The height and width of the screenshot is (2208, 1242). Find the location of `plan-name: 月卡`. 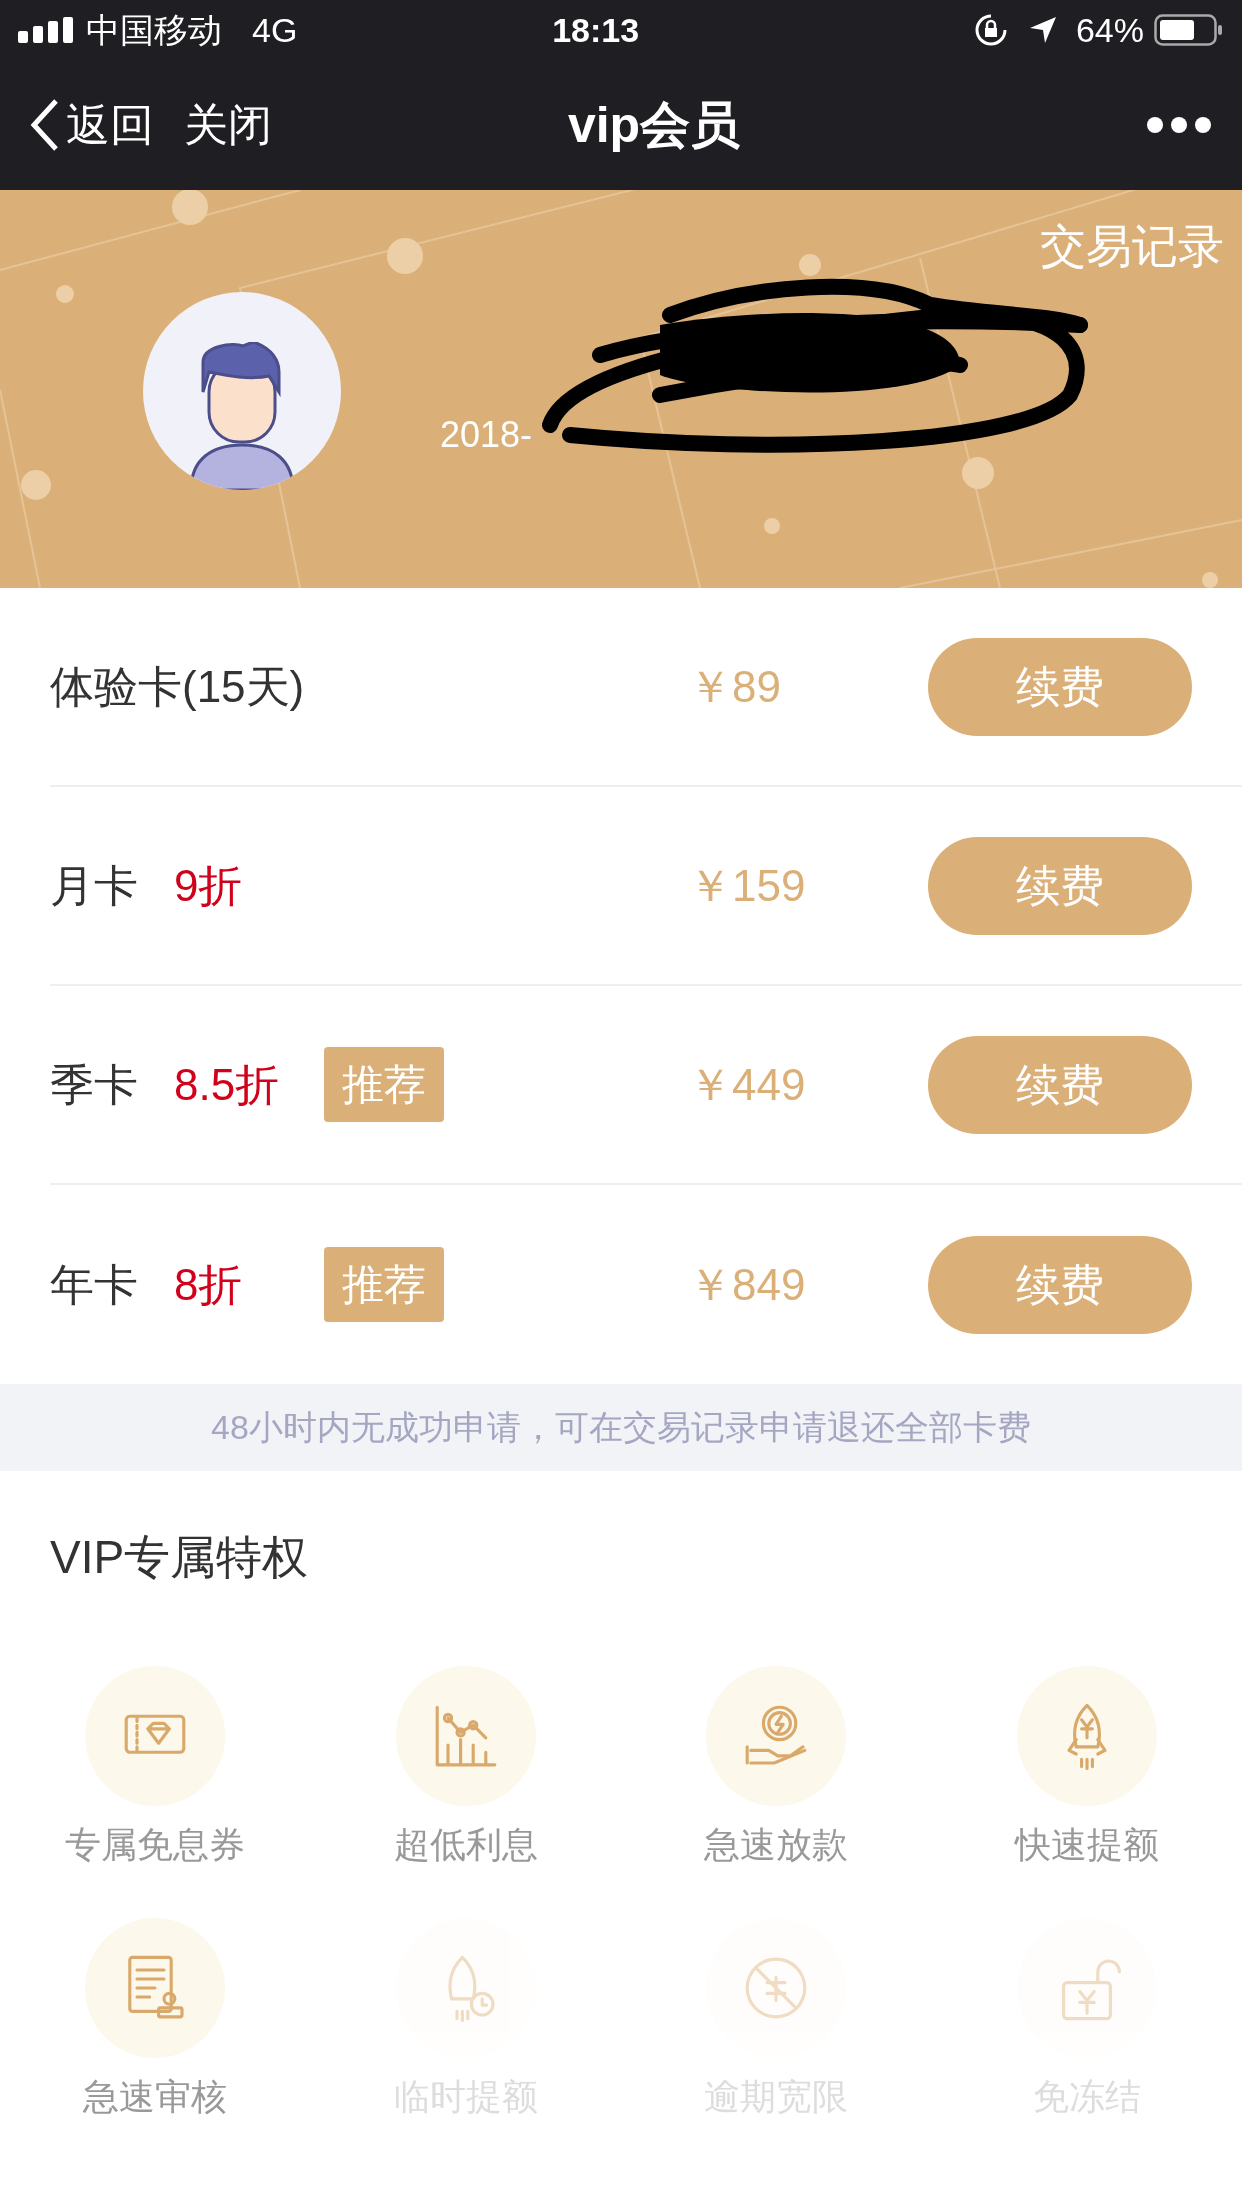

plan-name: 月卡 is located at coordinates (94, 885).